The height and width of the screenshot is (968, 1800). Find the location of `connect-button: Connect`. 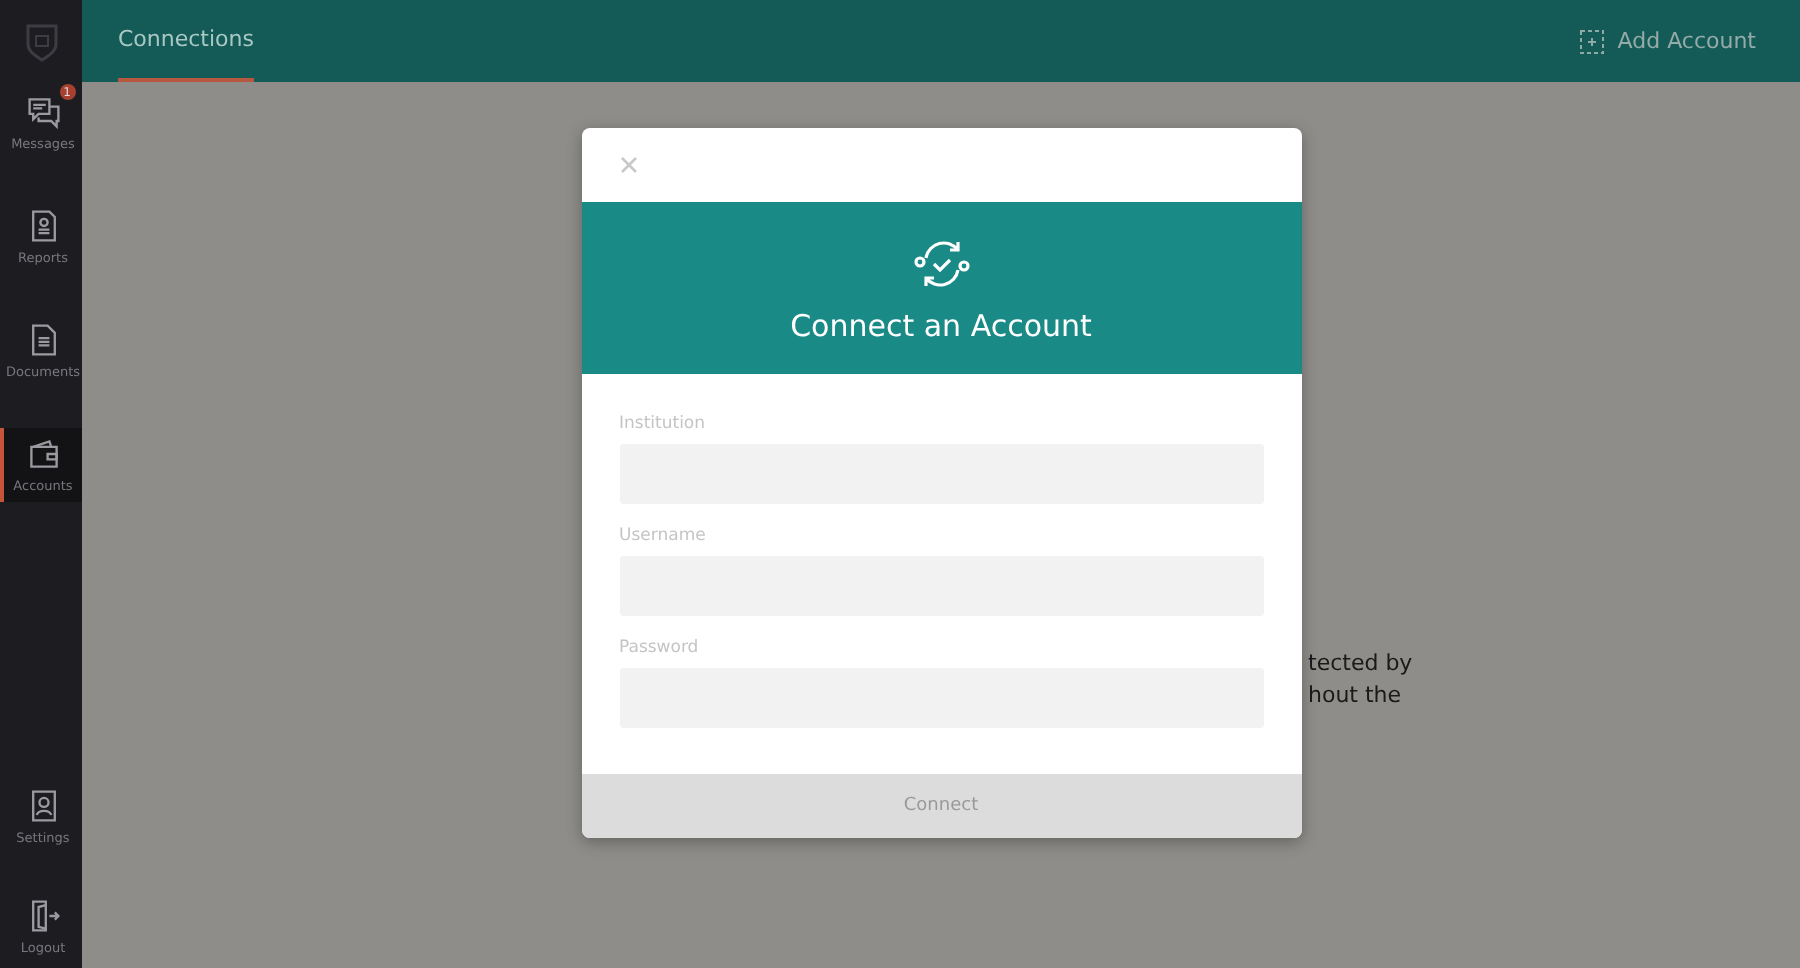

connect-button: Connect is located at coordinates (941, 806).